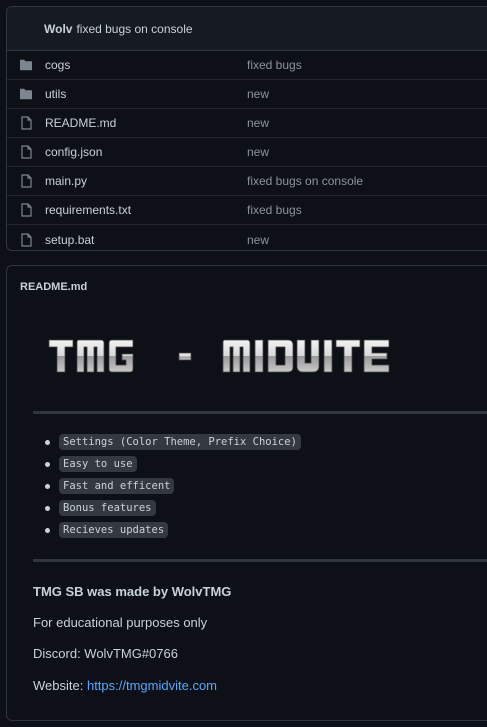  I want to click on feature-code: Bonus features, so click(107, 508).